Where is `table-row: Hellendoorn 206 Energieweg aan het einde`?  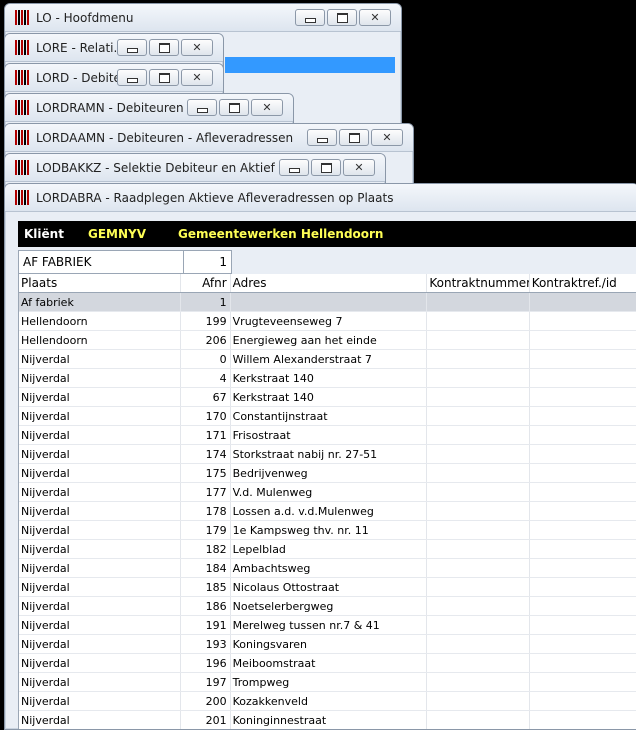 table-row: Hellendoorn 206 Energieweg aan het einde is located at coordinates (327, 340).